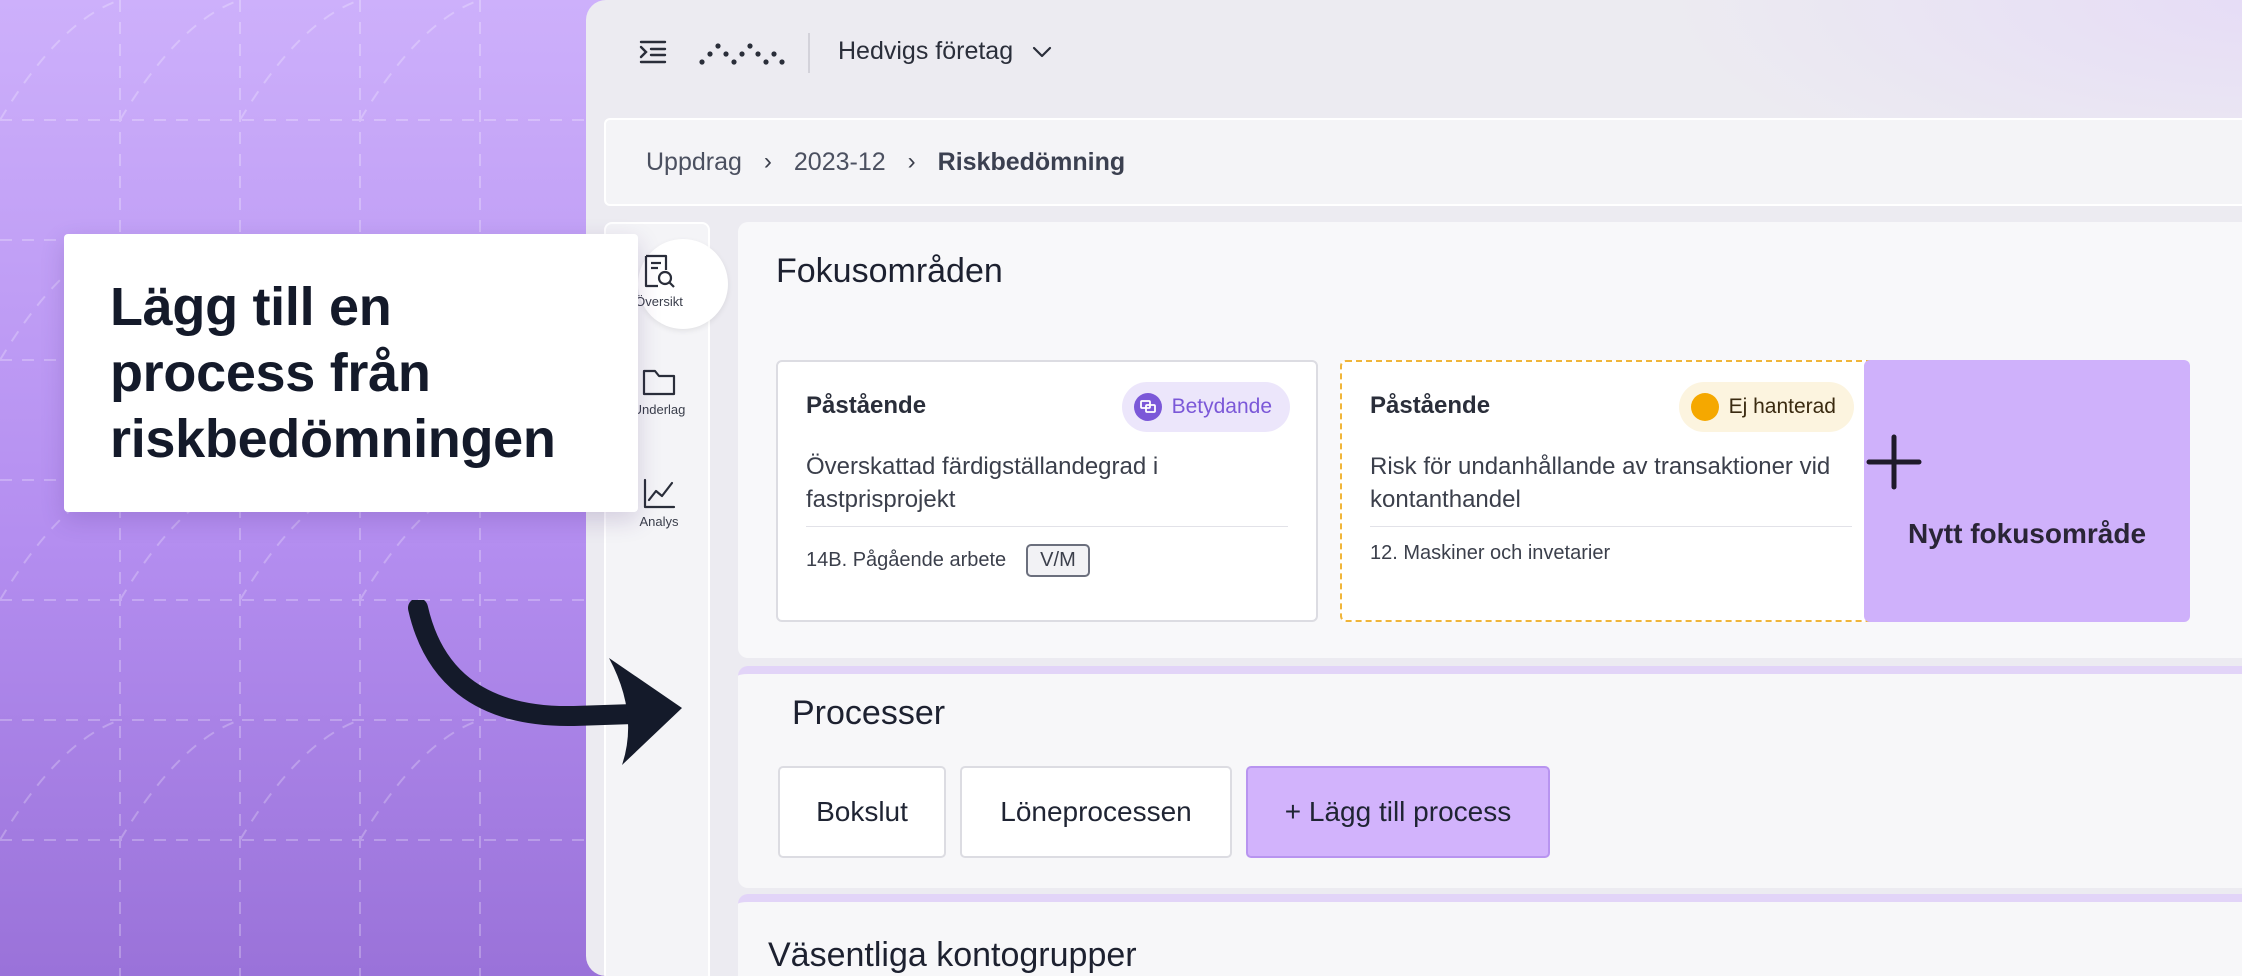 The width and height of the screenshot is (2242, 976). I want to click on rail-item-label: Översikt, so click(659, 301).